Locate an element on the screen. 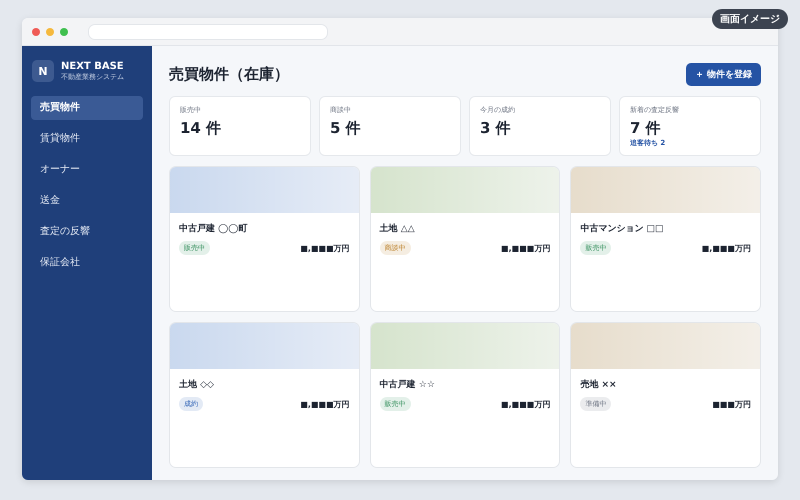 The width and height of the screenshot is (800, 500). property-name: 売地 ×× is located at coordinates (599, 384).